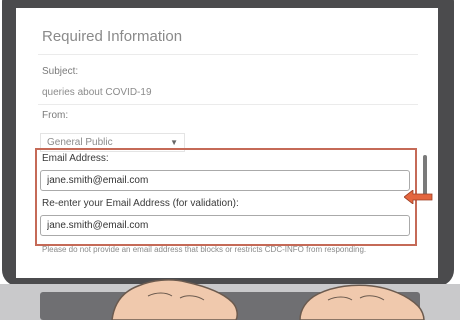 The height and width of the screenshot is (320, 460). What do you see at coordinates (225, 225) in the screenshot?
I see `reenter-email-input` at bounding box center [225, 225].